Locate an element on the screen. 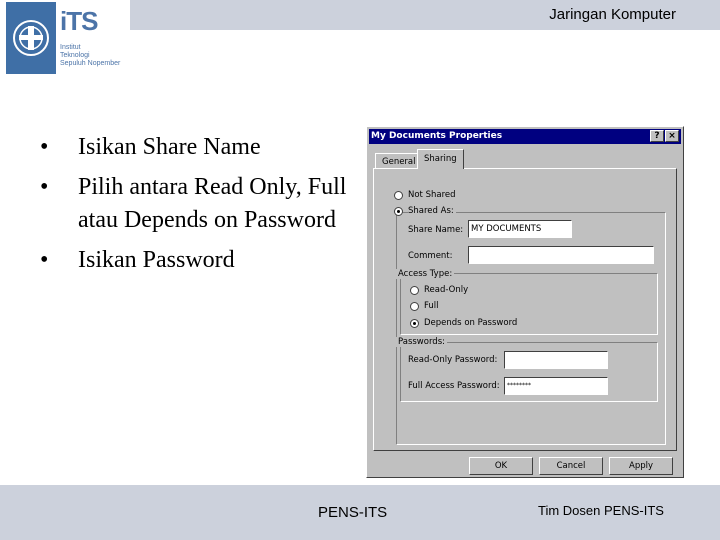 The width and height of the screenshot is (720, 540). not-shared-radio is located at coordinates (398, 195).